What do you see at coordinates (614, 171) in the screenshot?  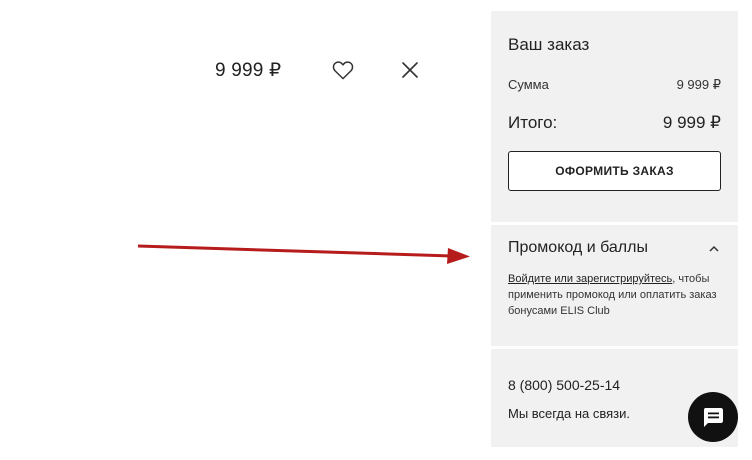 I see `checkout-button: ОФОРМИТЬ ЗАКАЗ` at bounding box center [614, 171].